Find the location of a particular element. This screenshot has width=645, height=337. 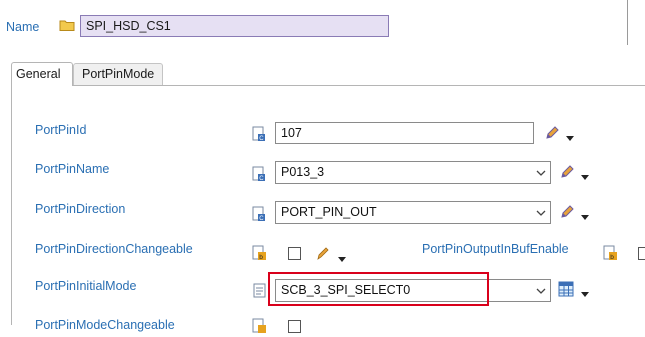

port-pin-direction-value: PORT_PIN_OUT is located at coordinates (329, 212).